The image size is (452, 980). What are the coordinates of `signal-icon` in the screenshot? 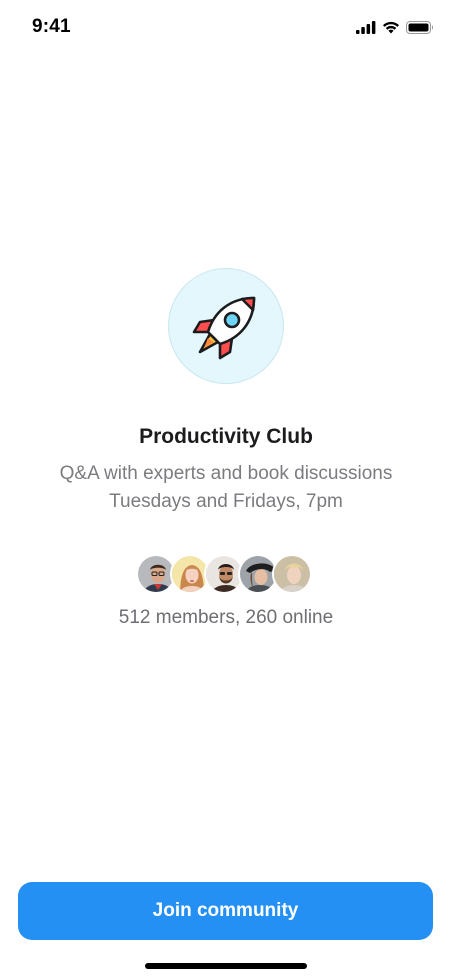 It's located at (366, 27).